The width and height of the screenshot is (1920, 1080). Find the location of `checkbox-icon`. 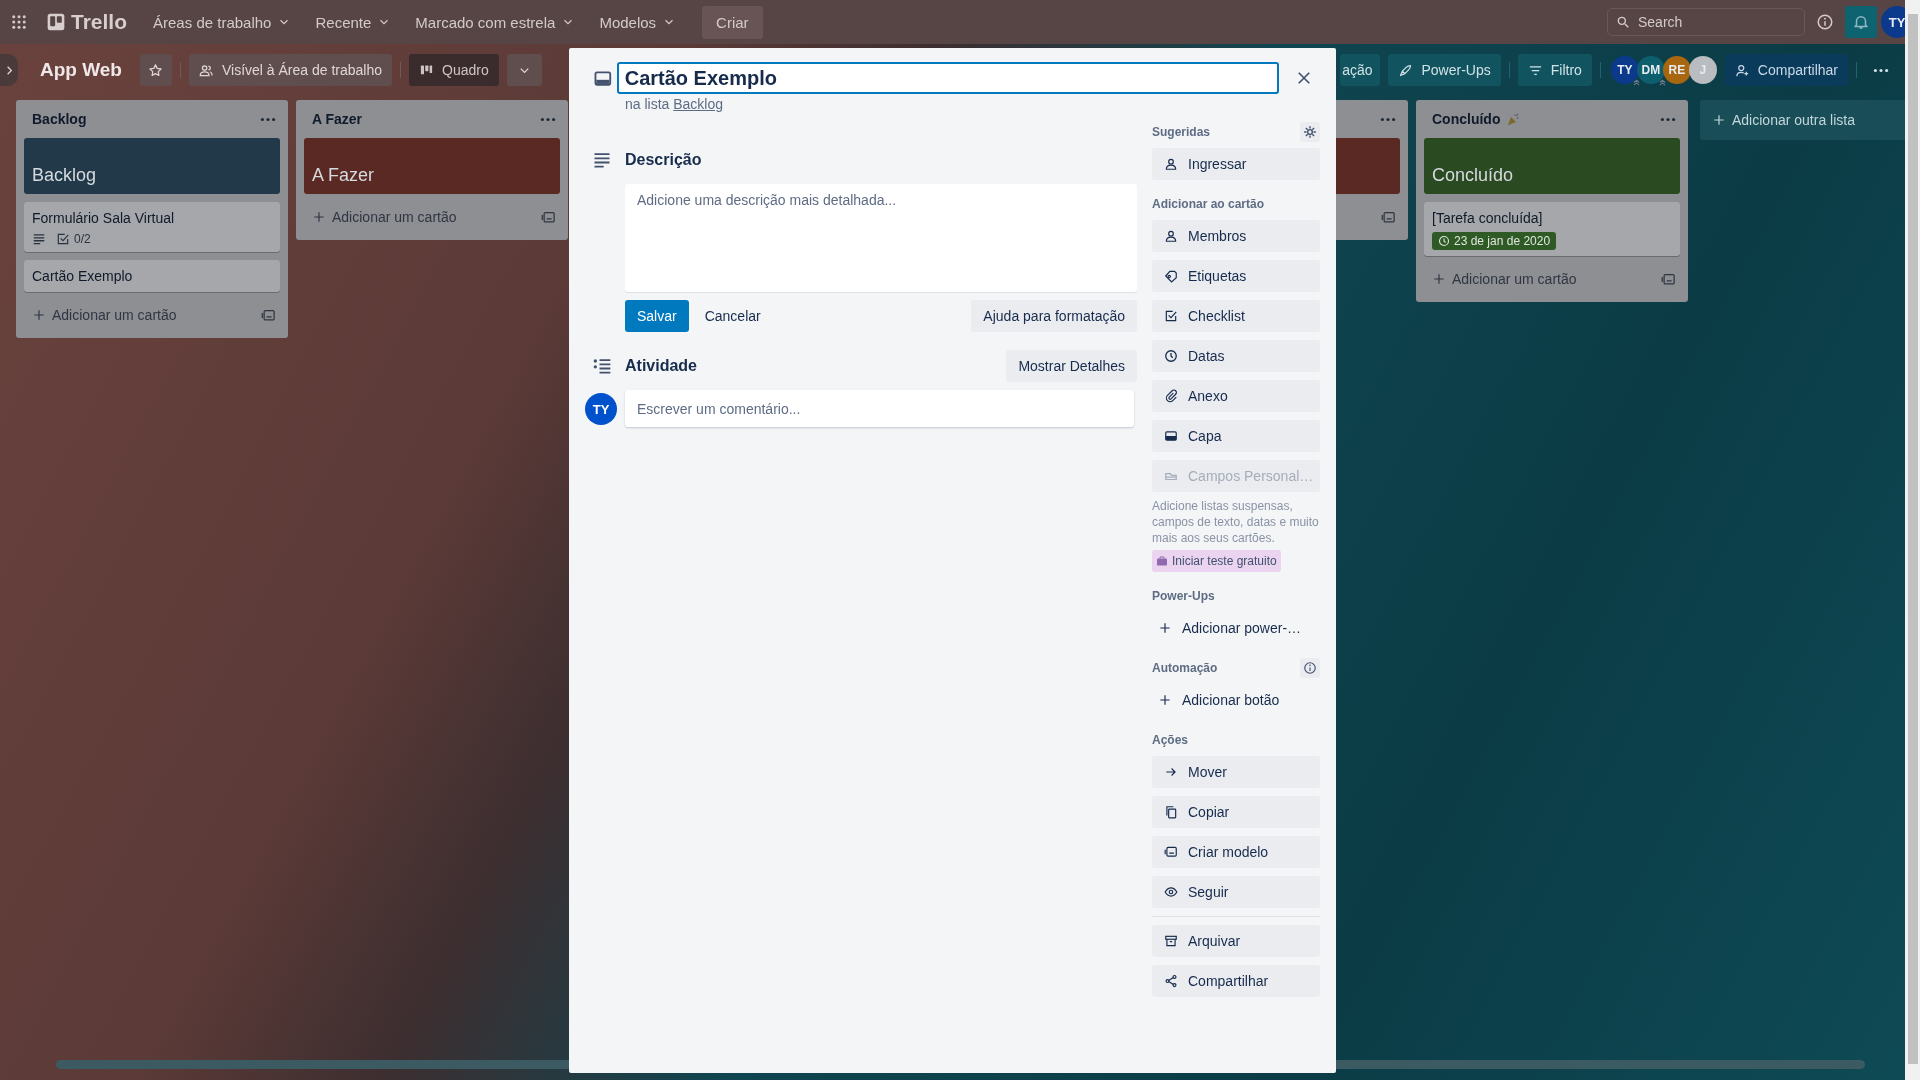

checkbox-icon is located at coordinates (1171, 316).